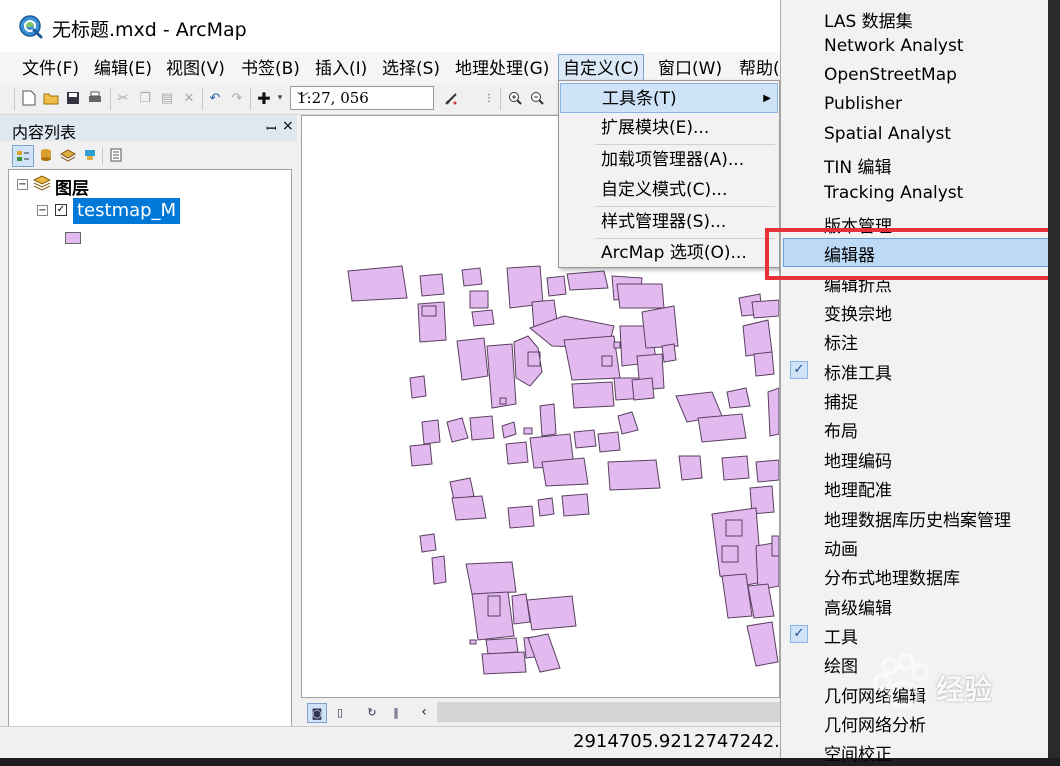  I want to click on list-by-visibility-icon, so click(68, 155).